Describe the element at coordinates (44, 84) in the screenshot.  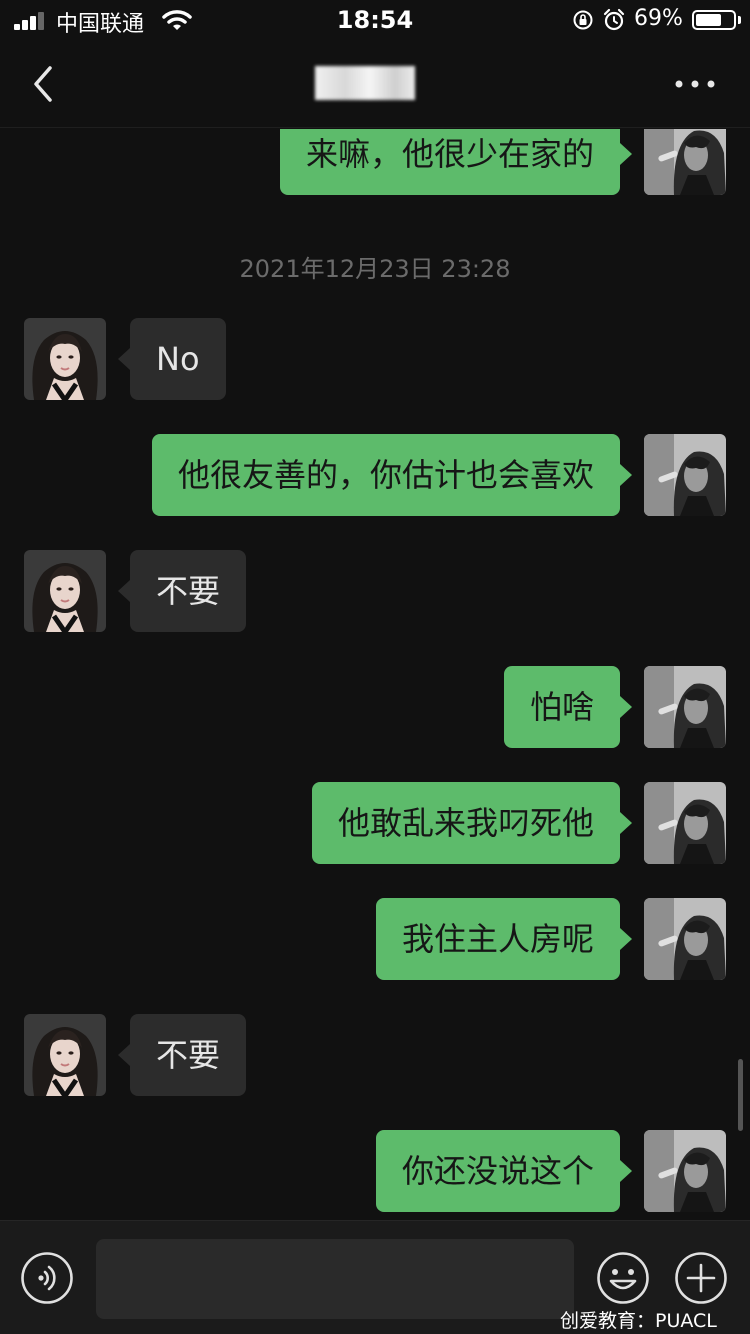
I see `chevron-left-icon` at that location.